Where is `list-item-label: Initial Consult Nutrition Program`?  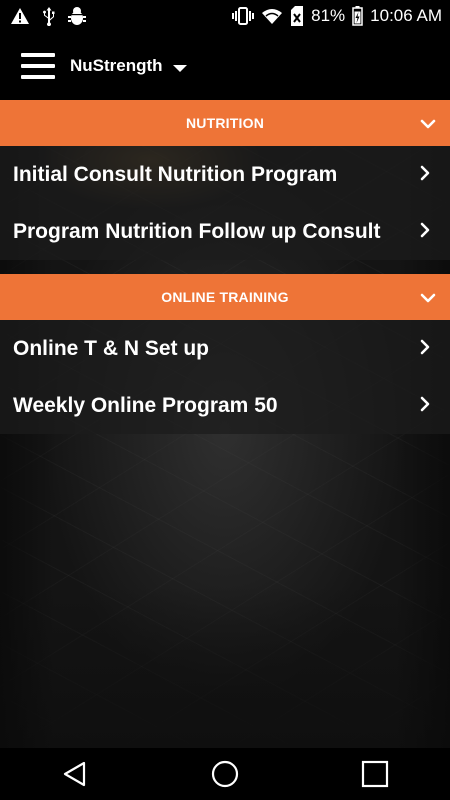 list-item-label: Initial Consult Nutrition Program is located at coordinates (175, 174).